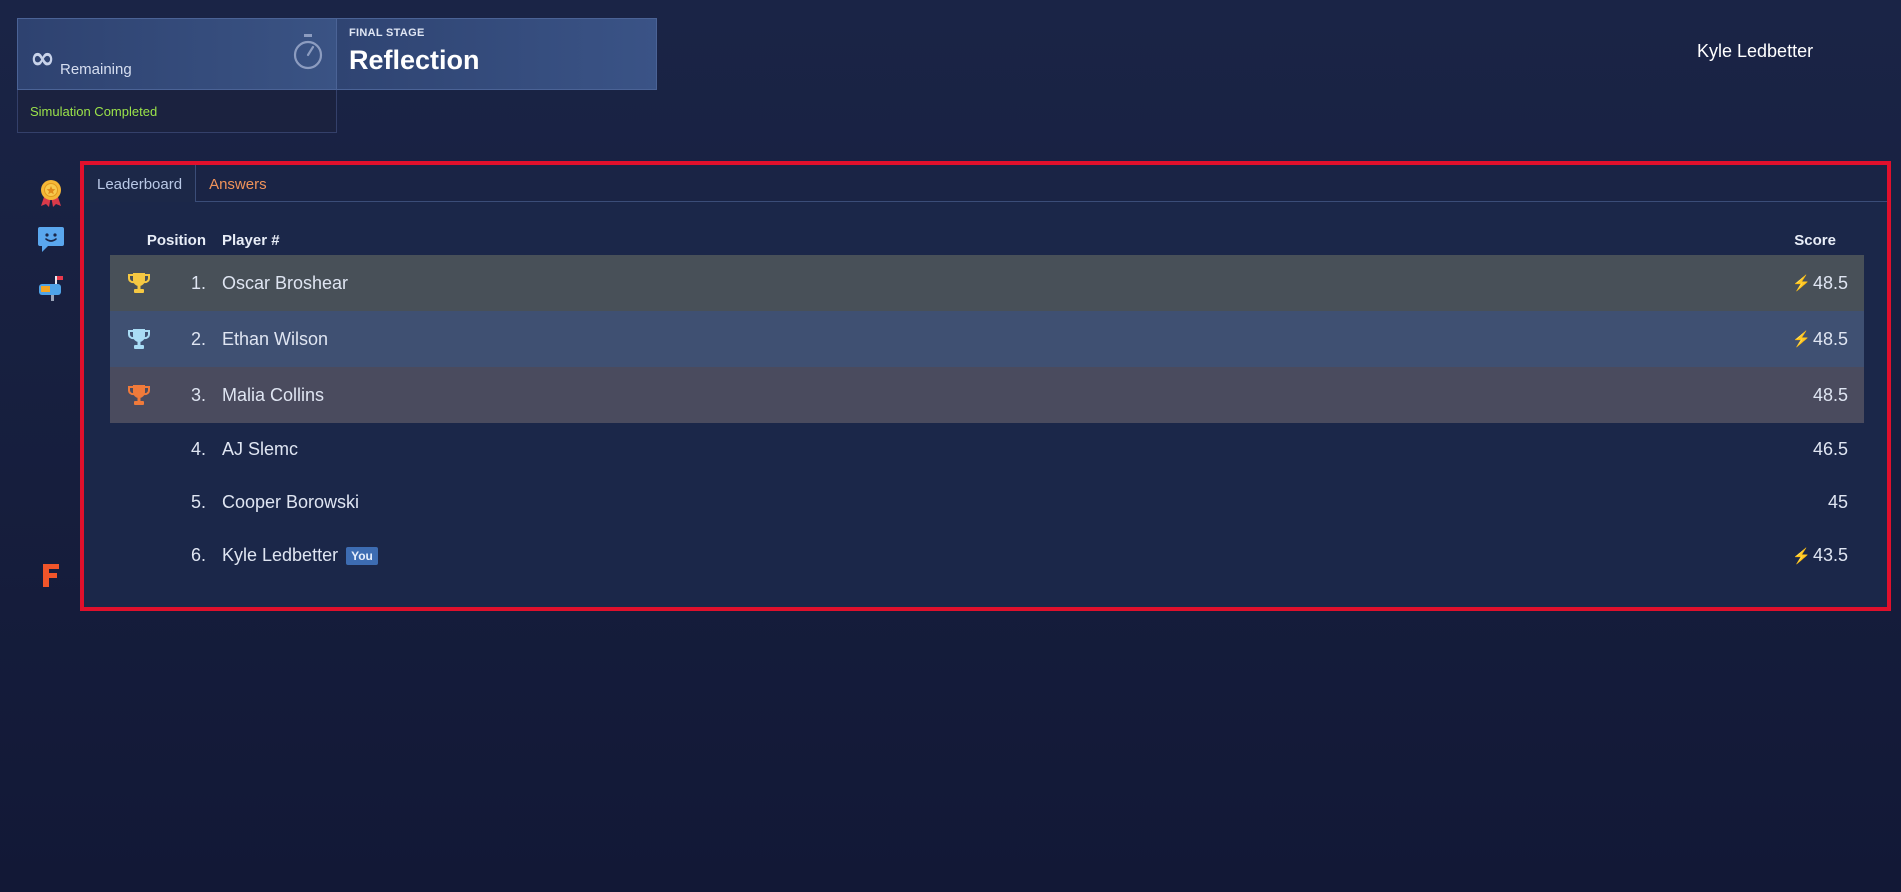  Describe the element at coordinates (198, 555) in the screenshot. I see `row-position: 6.` at that location.